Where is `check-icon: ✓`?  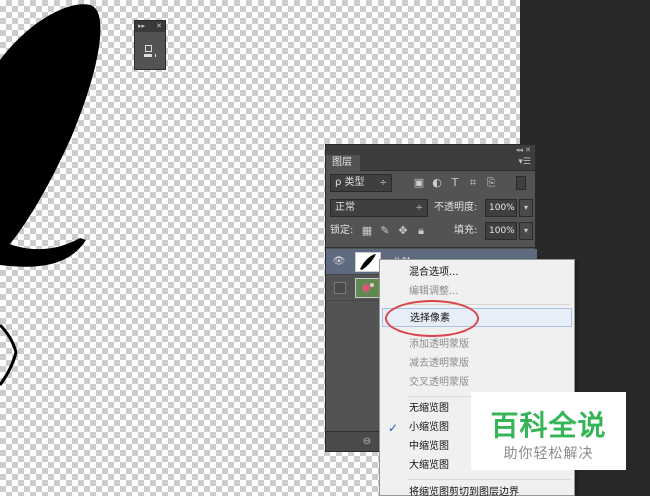 check-icon: ✓ is located at coordinates (393, 428).